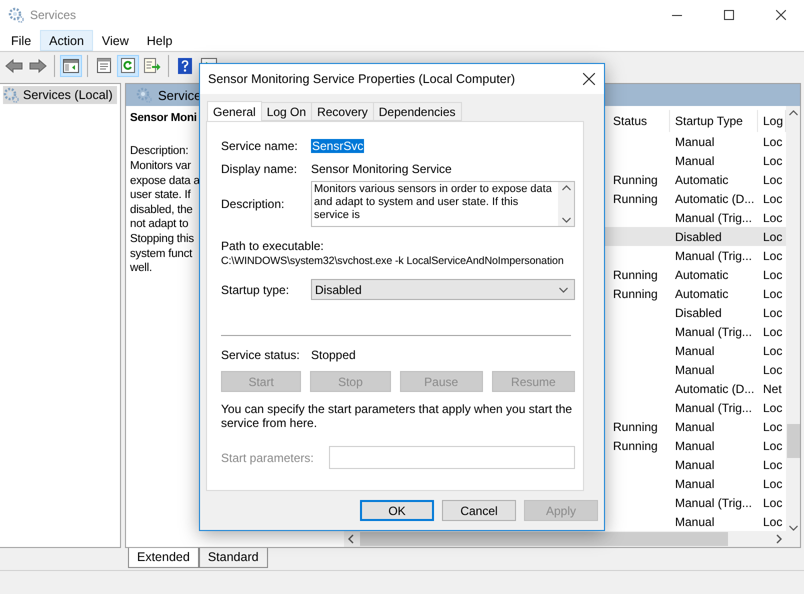 This screenshot has width=804, height=594. I want to click on properties-icon, so click(104, 66).